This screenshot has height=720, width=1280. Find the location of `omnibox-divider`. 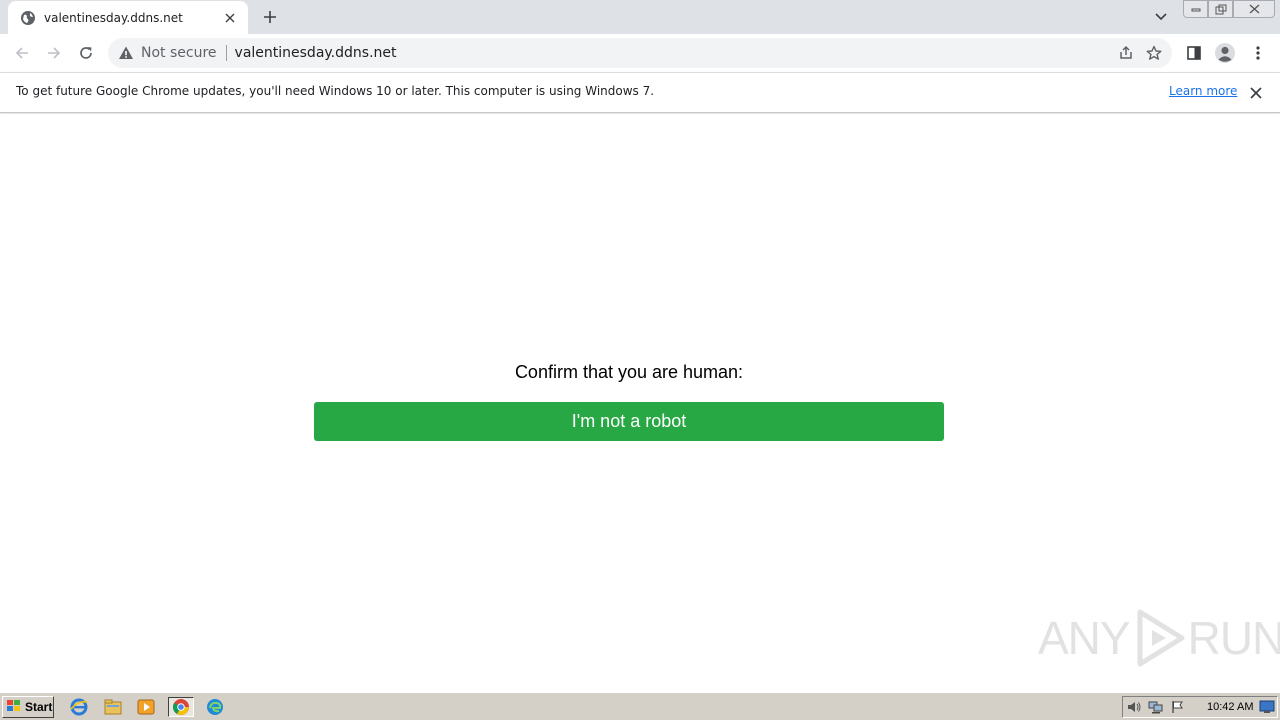

omnibox-divider is located at coordinates (226, 53).